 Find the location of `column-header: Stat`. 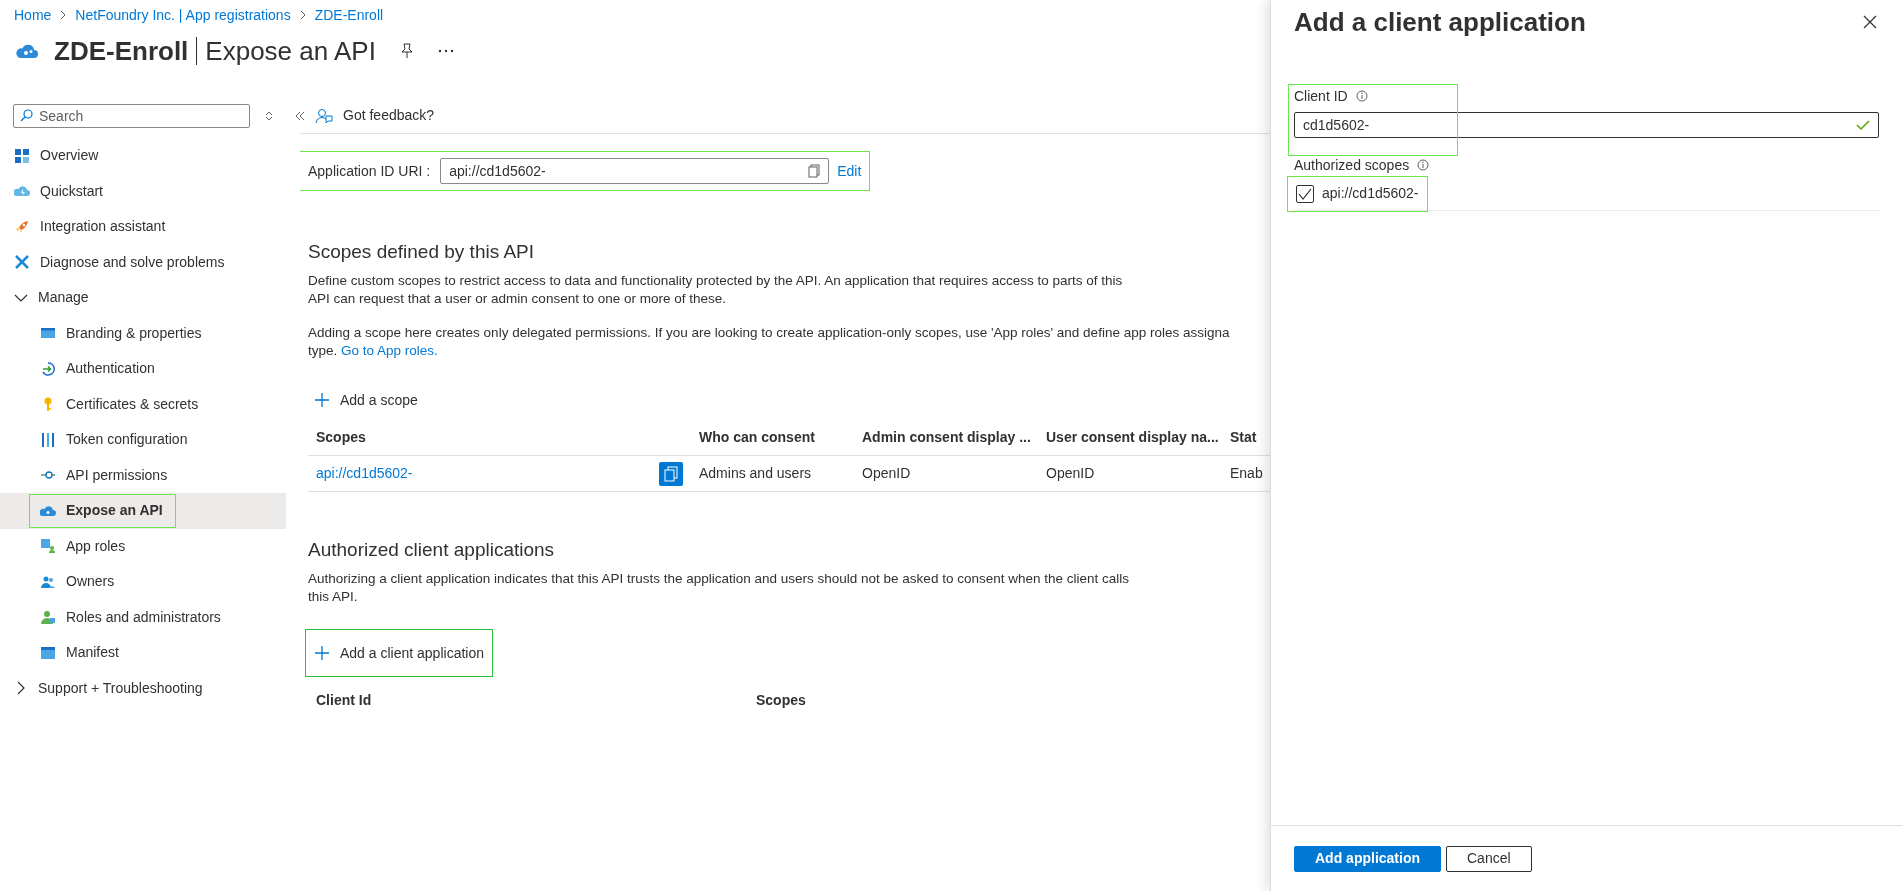

column-header: Stat is located at coordinates (1243, 437).